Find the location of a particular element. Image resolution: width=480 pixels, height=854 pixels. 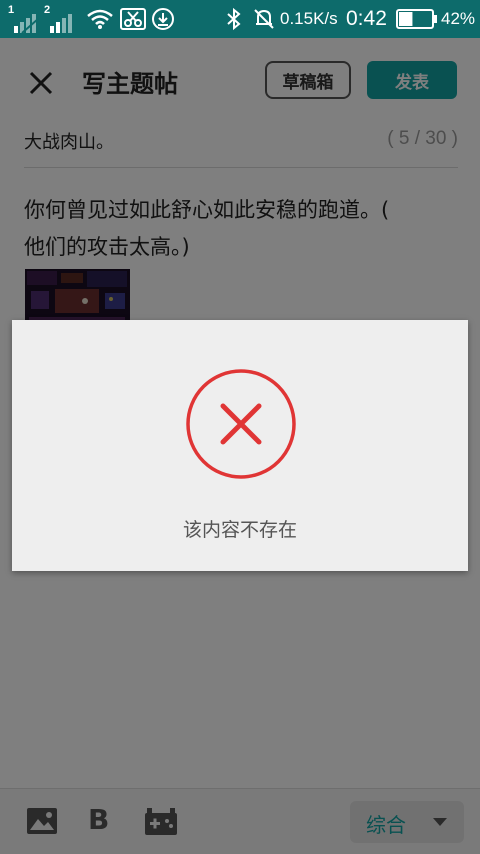

download-indicator is located at coordinates (163, 19).